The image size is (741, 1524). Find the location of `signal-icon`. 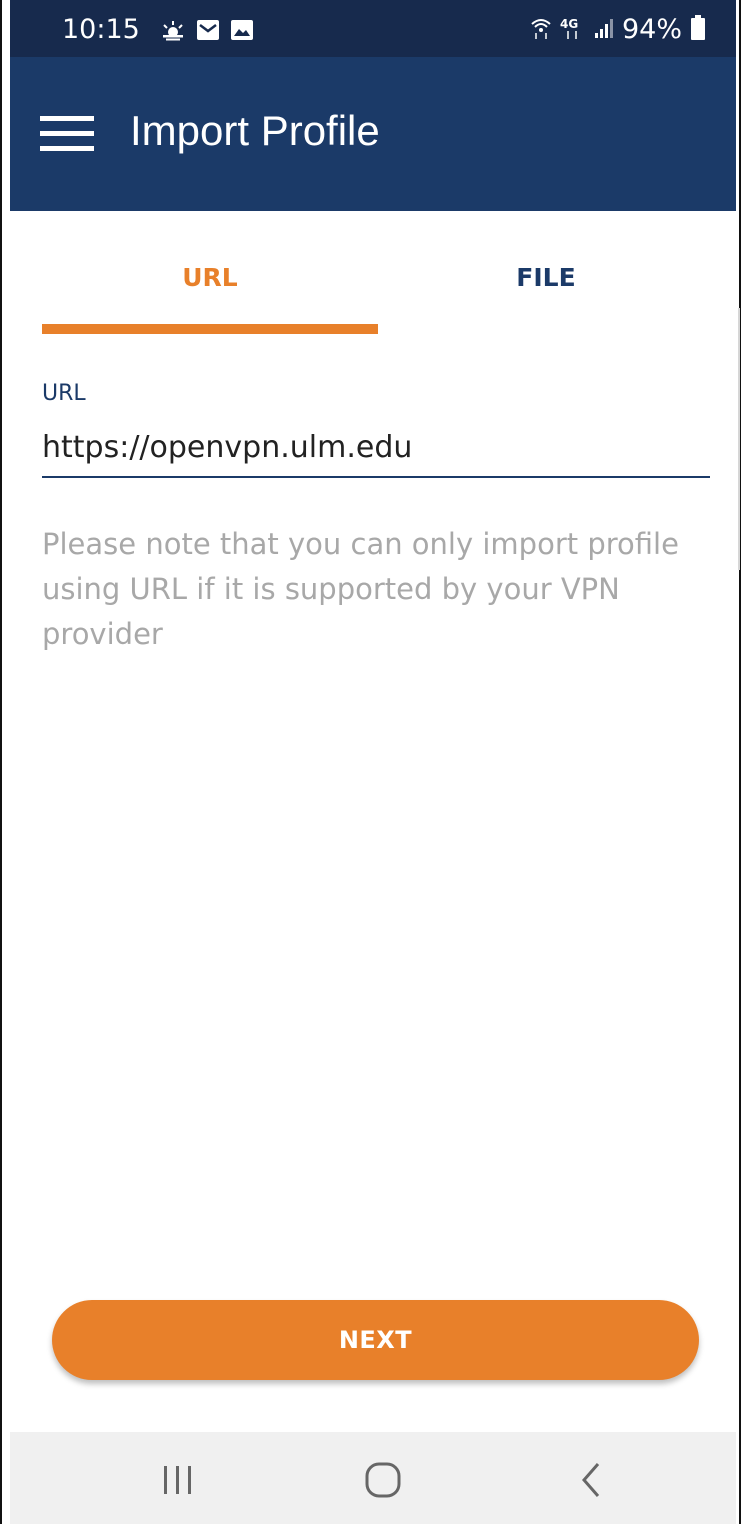

signal-icon is located at coordinates (604, 30).